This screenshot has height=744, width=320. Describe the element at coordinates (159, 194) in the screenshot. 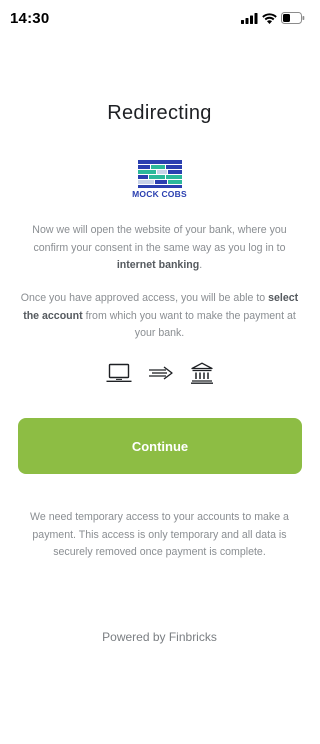

I see `bank-name: MOCK COBS` at that location.